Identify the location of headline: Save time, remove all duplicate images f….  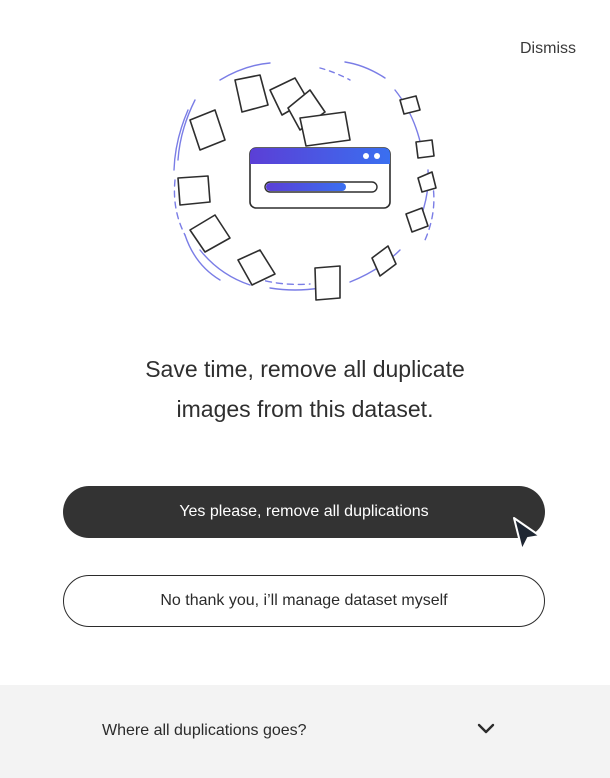
(305, 389).